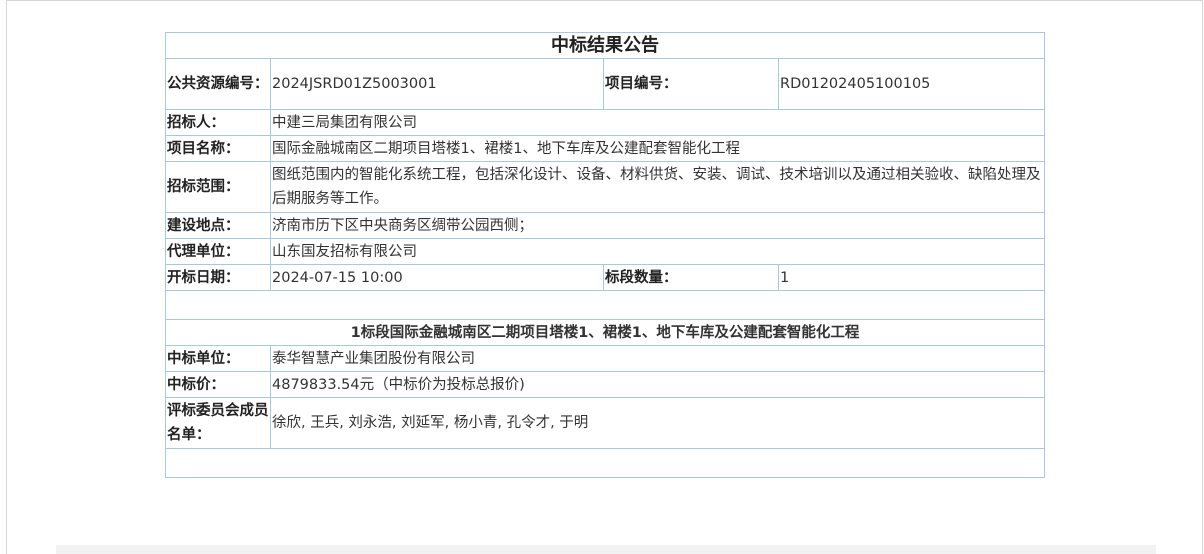 This screenshot has width=1204, height=554. I want to click on resource-no-label: 公共资源编号：, so click(218, 84).